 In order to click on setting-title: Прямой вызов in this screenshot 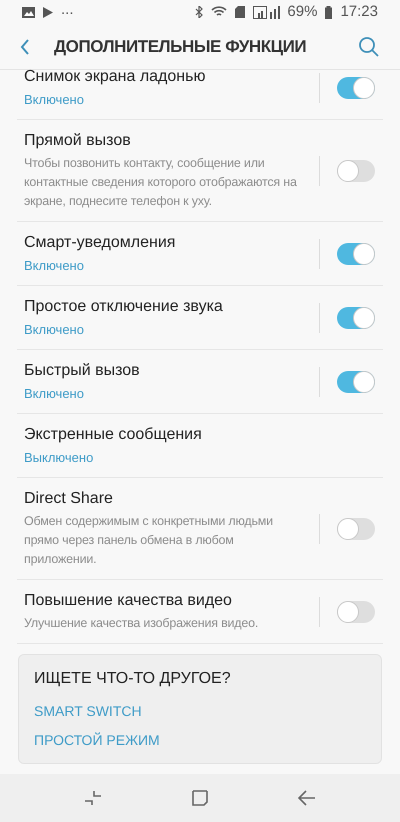, I will do `click(78, 141)`.